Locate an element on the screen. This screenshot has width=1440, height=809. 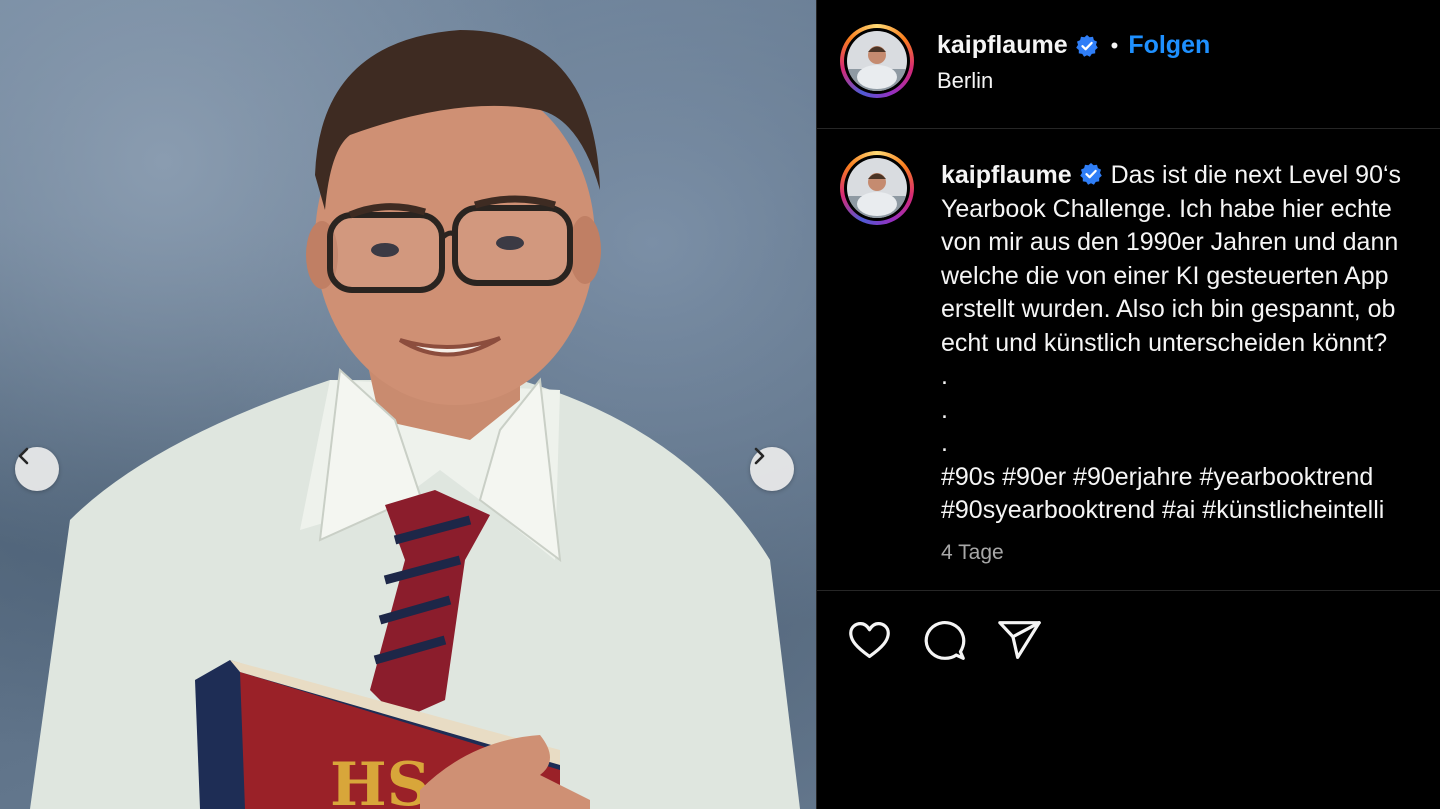
next-photo-button is located at coordinates (772, 469).